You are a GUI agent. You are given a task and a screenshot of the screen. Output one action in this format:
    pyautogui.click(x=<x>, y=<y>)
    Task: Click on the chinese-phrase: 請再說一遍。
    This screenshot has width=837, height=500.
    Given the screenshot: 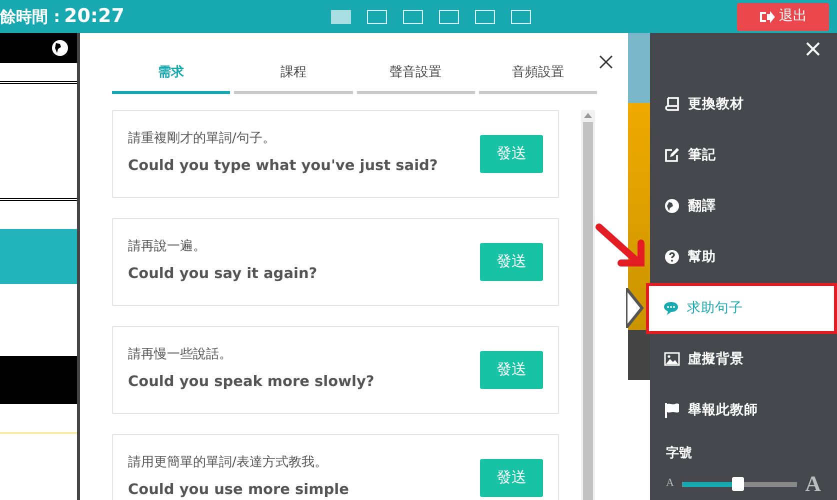 What is the action you would take?
    pyautogui.click(x=167, y=247)
    